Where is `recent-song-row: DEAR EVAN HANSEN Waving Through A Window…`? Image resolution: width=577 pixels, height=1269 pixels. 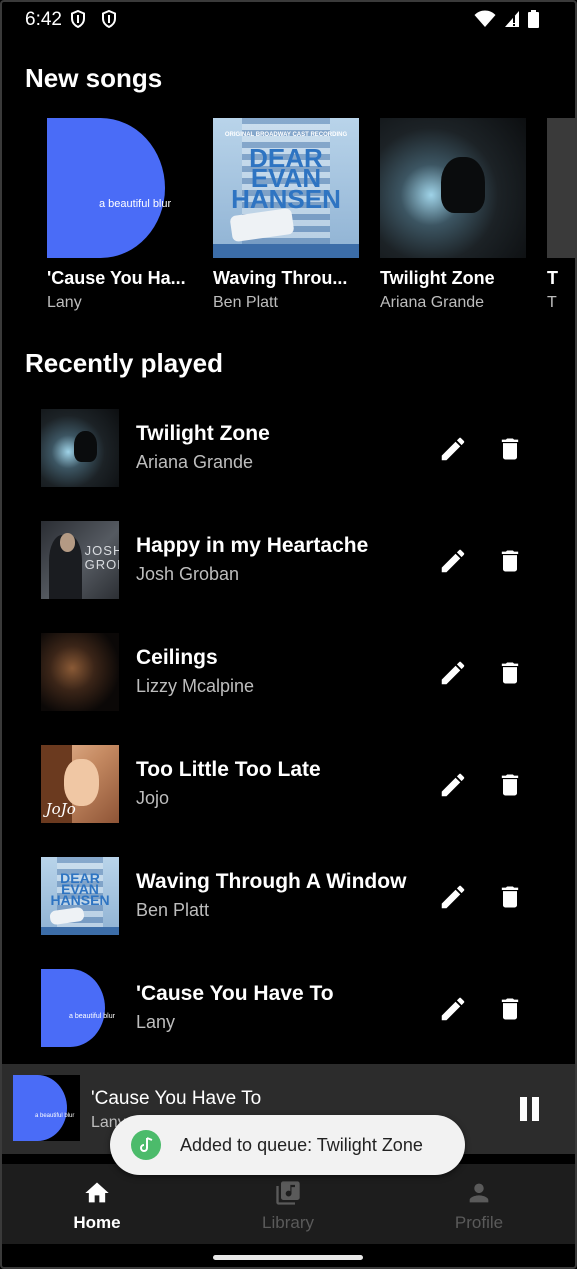 recent-song-row: DEAR EVAN HANSEN Waving Through A Window… is located at coordinates (288, 907).